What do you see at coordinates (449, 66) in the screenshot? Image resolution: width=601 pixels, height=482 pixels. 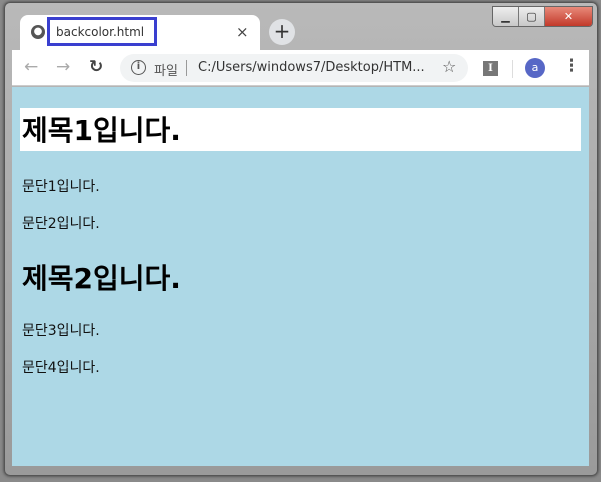 I see `bookmark-star-icon: ☆` at bounding box center [449, 66].